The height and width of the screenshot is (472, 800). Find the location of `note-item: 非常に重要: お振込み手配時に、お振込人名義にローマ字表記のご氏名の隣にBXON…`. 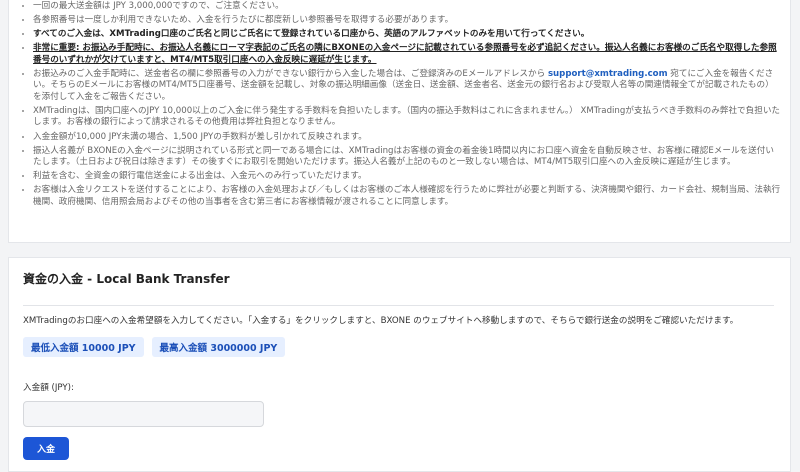

note-item: 非常に重要: お振込み手配時に、お振込人名義にローマ字表記のご氏名の隣にBXON… is located at coordinates (411, 54).